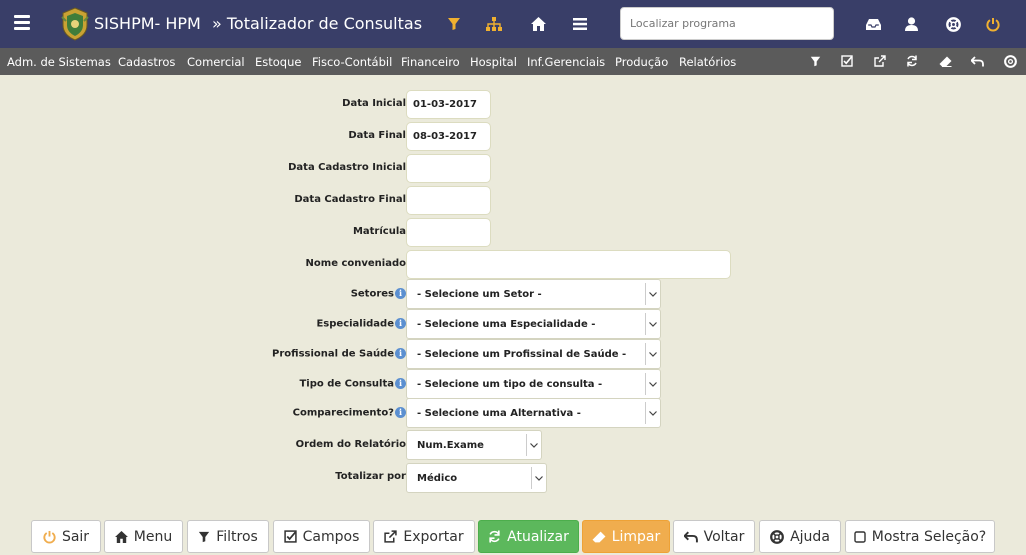 The image size is (1026, 555). I want to click on data-final-field: 08-03-2017, so click(448, 136).